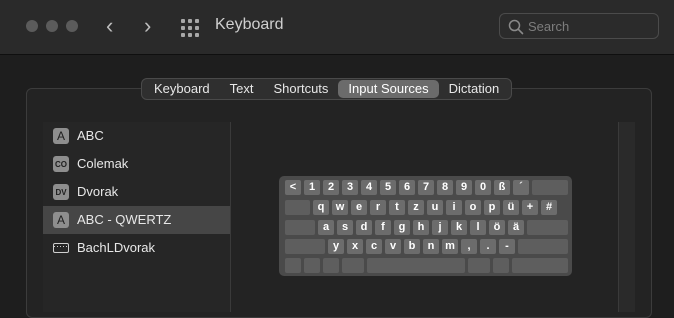 The image size is (674, 318). I want to click on source-item-abc: A ABC, so click(136, 136).